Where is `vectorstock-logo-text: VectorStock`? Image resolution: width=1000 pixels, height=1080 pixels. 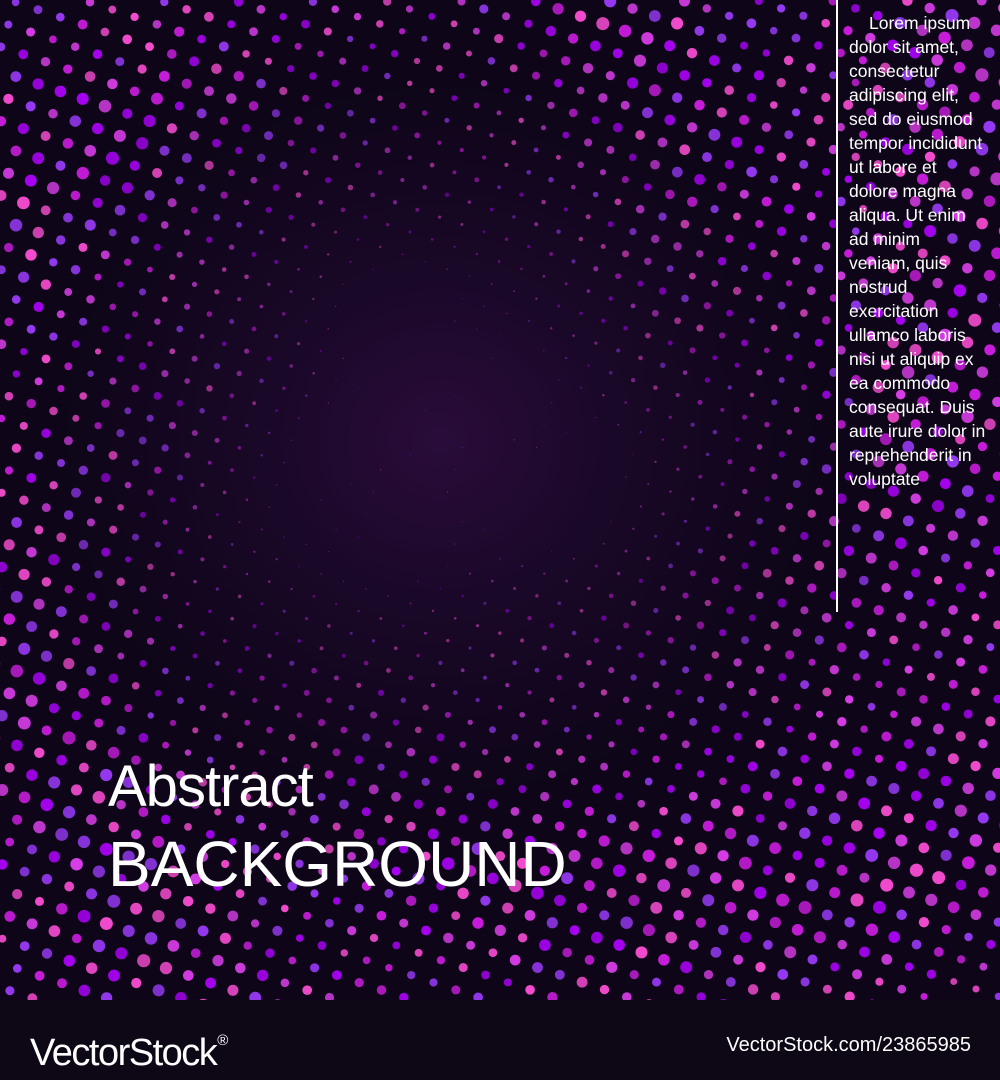 vectorstock-logo-text: VectorStock is located at coordinates (124, 1053).